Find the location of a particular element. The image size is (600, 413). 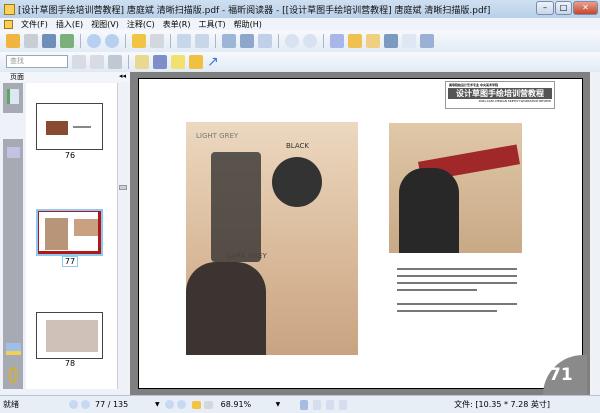

last-page-icon is located at coordinates (112, 41).